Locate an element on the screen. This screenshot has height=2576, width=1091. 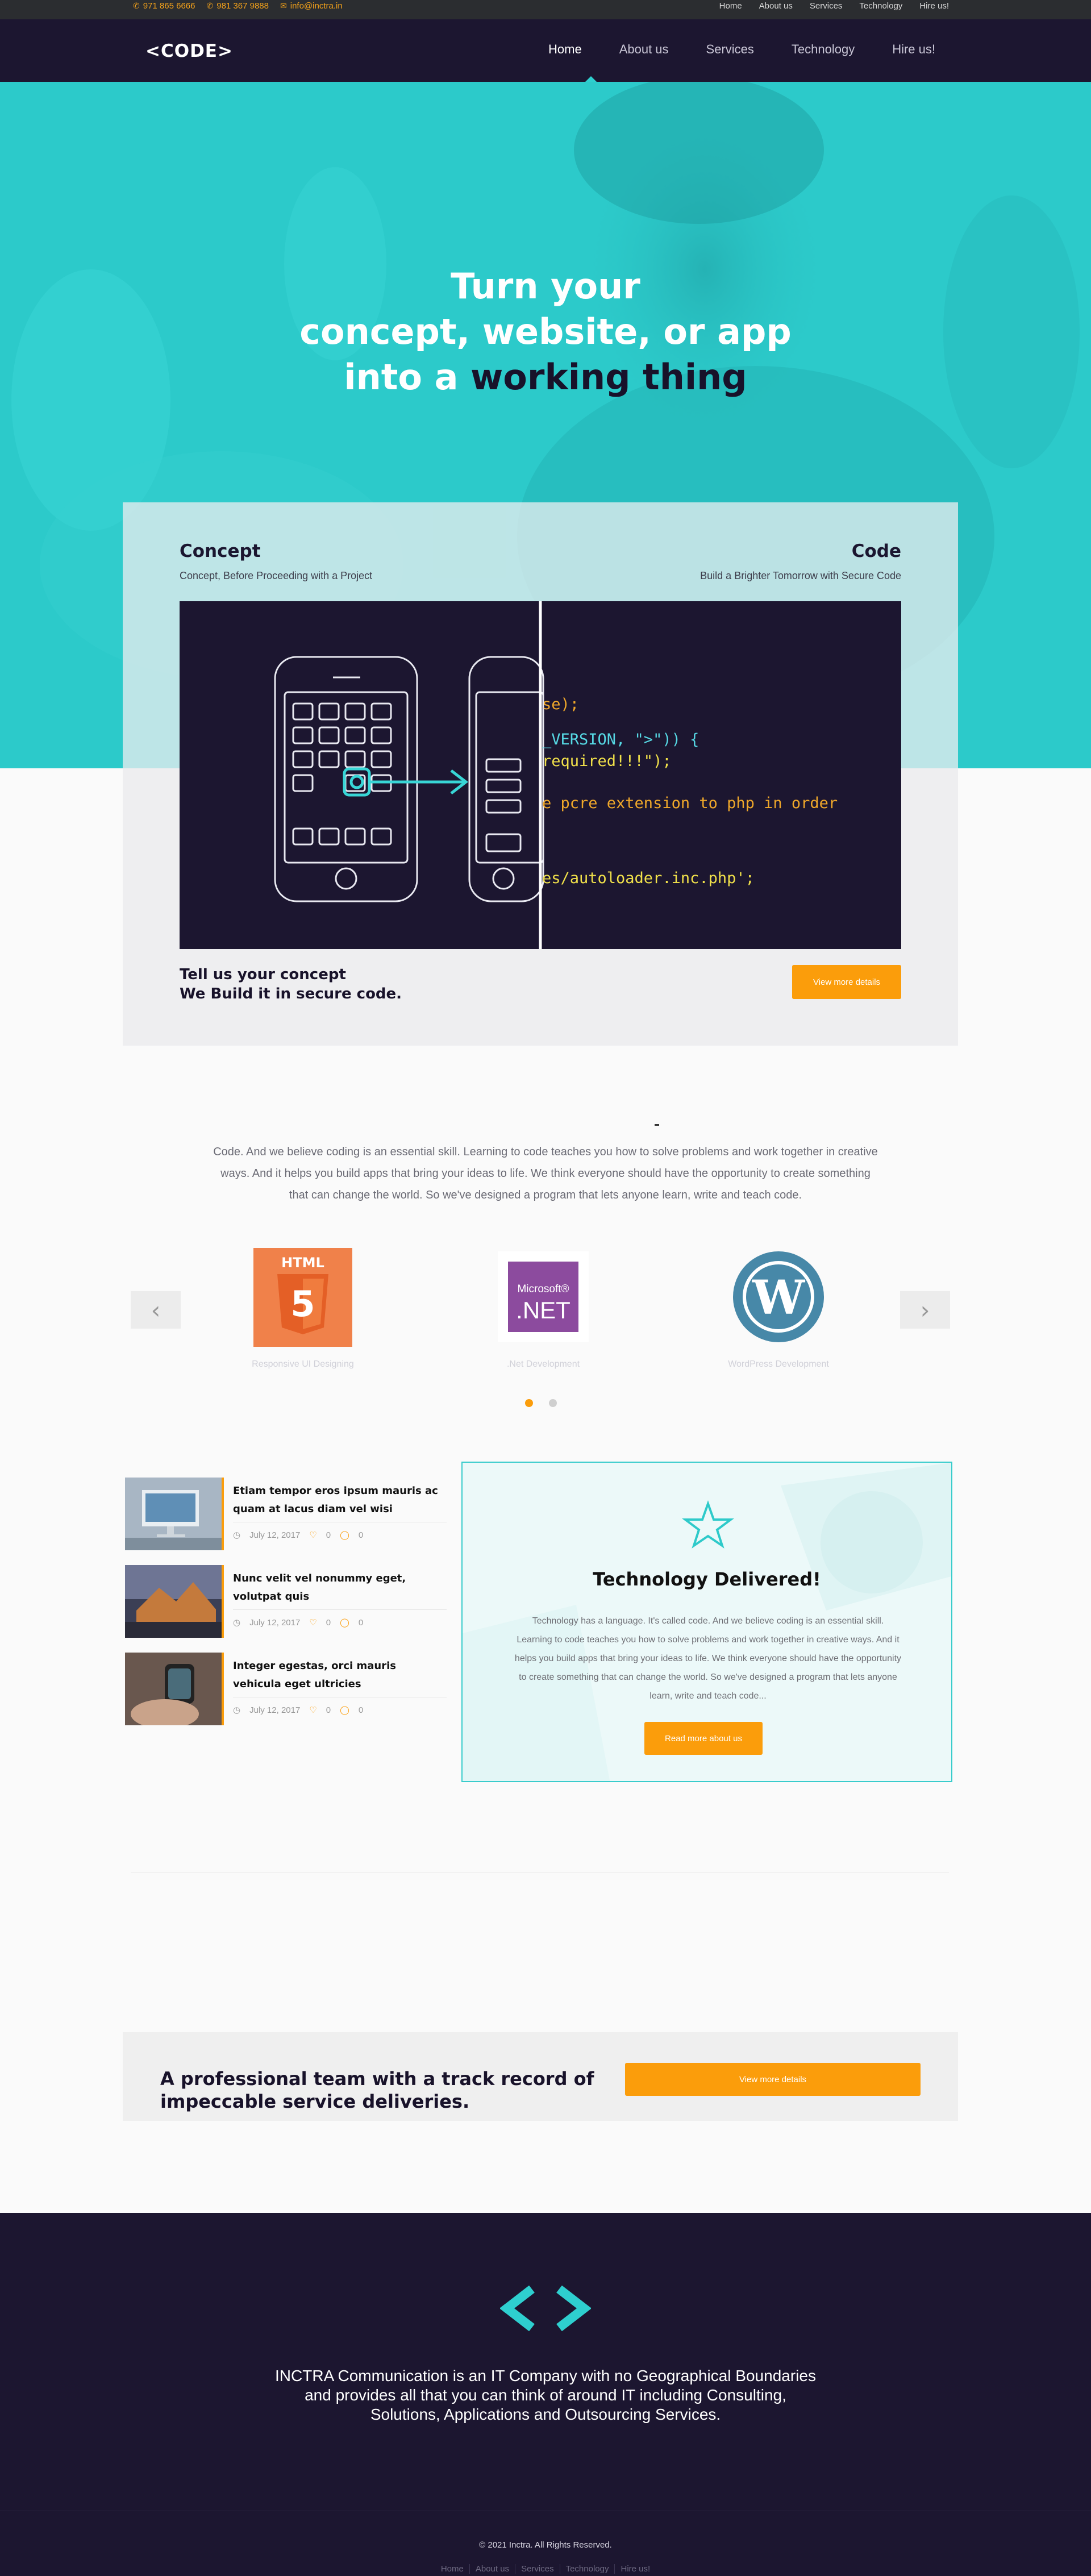
svg-text: .NET is located at coordinates (543, 1310).